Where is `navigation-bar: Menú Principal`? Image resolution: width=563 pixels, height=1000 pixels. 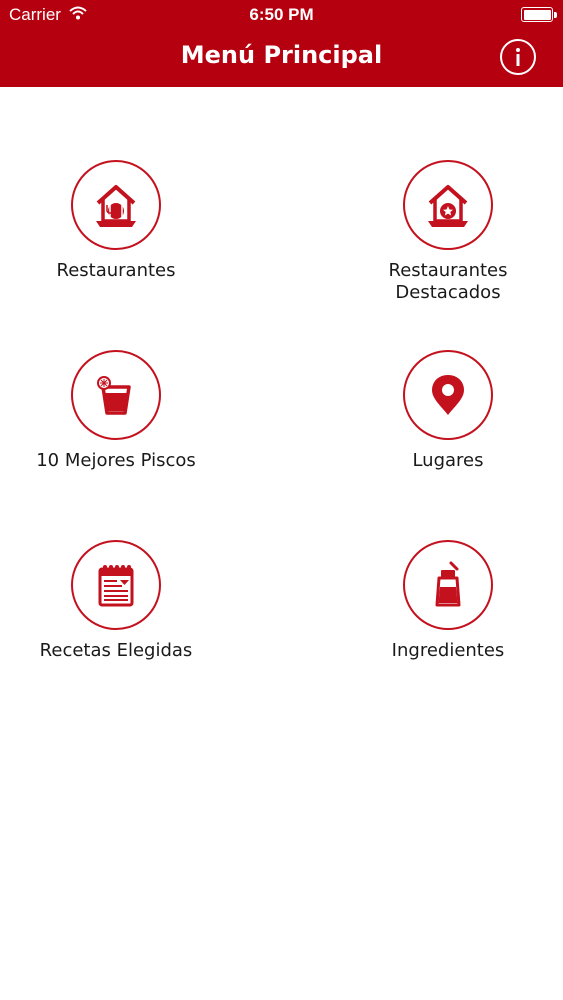
navigation-bar: Menú Principal is located at coordinates (281, 58).